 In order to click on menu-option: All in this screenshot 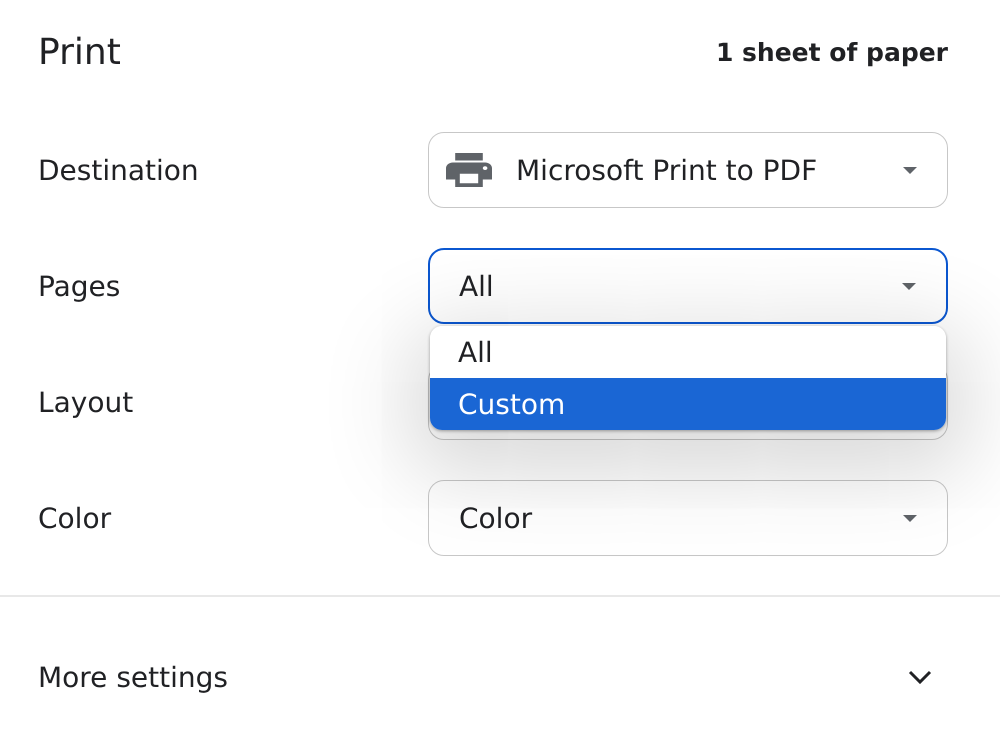, I will do `click(688, 352)`.